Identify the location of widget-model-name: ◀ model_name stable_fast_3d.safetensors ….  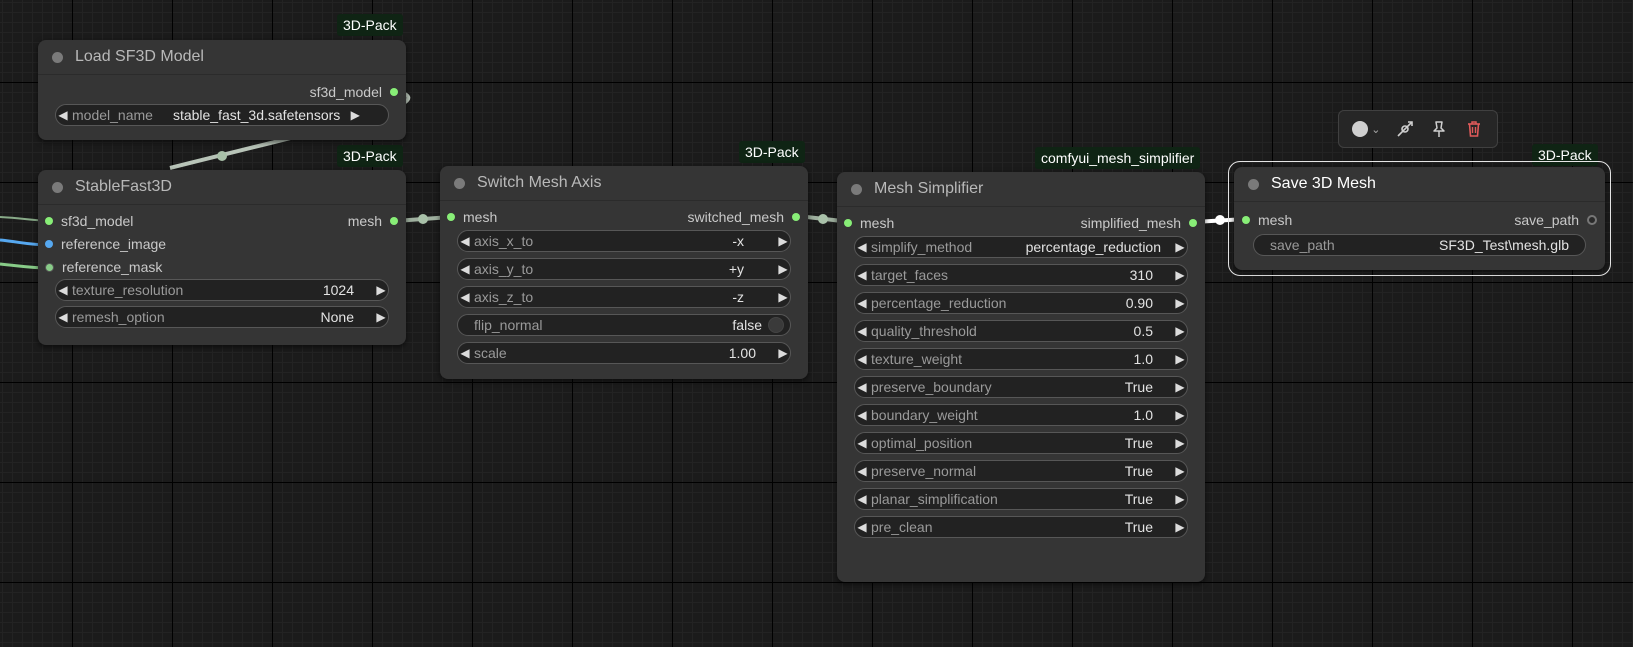
(222, 115).